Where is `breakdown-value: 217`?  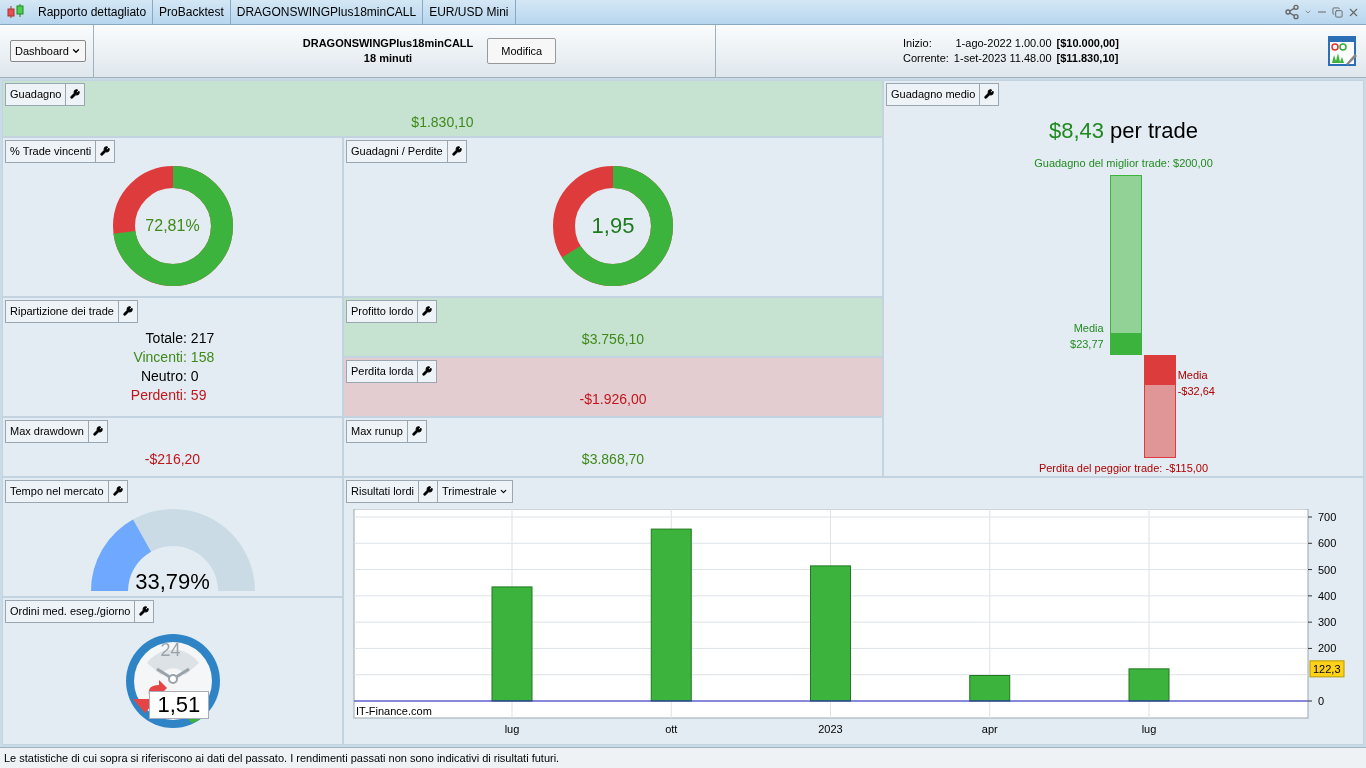 breakdown-value: 217 is located at coordinates (202, 338).